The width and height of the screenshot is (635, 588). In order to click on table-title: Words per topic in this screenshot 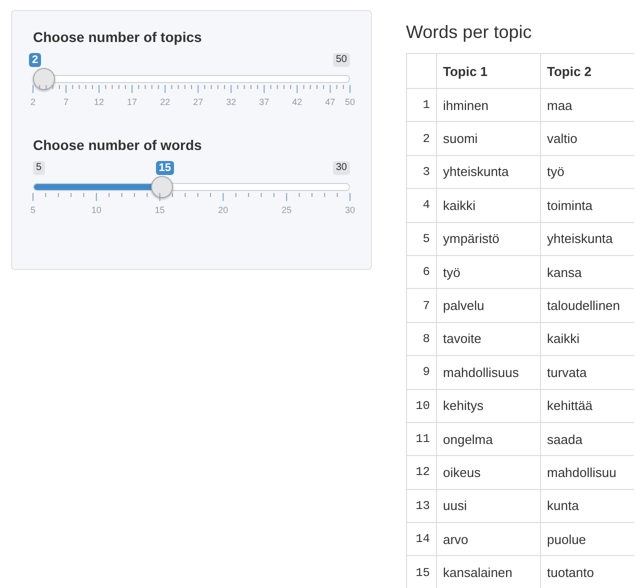, I will do `click(469, 32)`.